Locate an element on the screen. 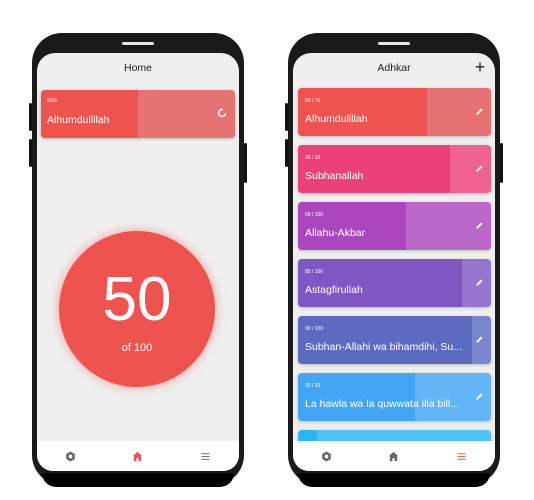  counter-button: 50 of 100 is located at coordinates (137, 309).